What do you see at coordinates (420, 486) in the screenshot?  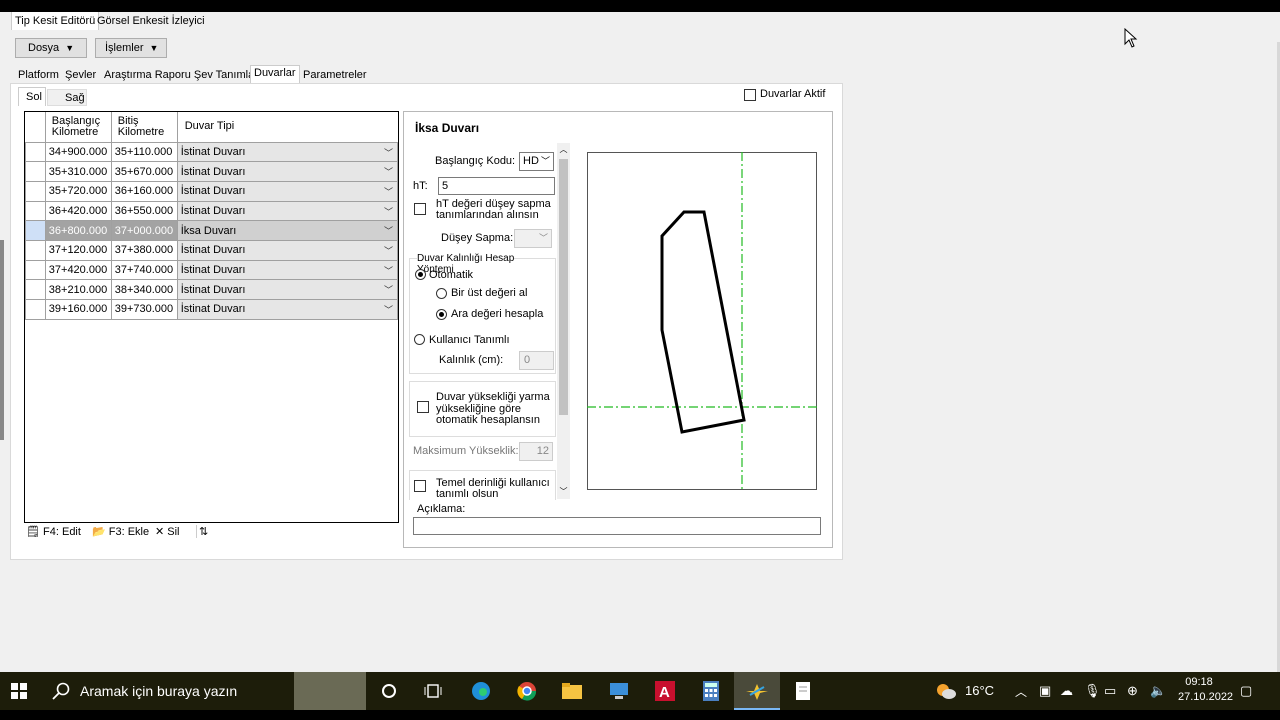 I see `foundation-checkbox` at bounding box center [420, 486].